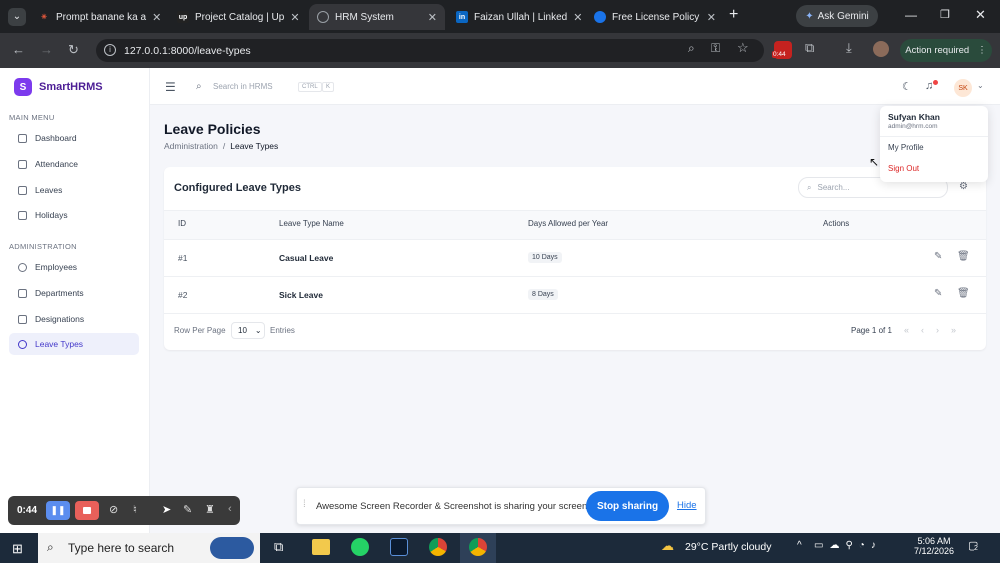 The image size is (1000, 563). What do you see at coordinates (782, 50) in the screenshot?
I see `recorder-extension-icon: 0:44` at bounding box center [782, 50].